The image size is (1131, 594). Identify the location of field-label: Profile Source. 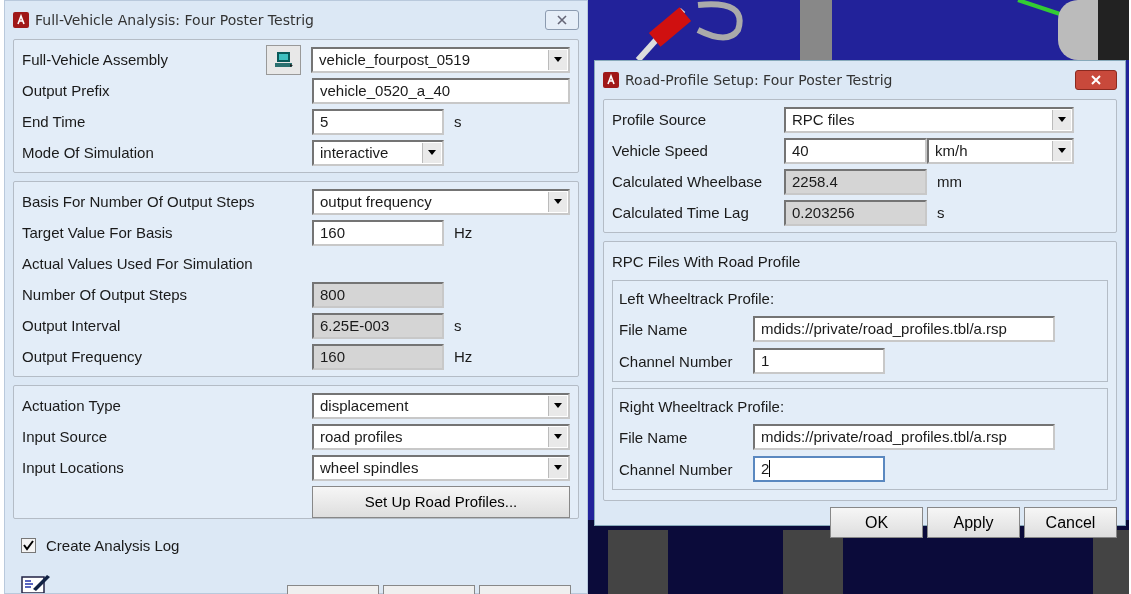
(660, 119).